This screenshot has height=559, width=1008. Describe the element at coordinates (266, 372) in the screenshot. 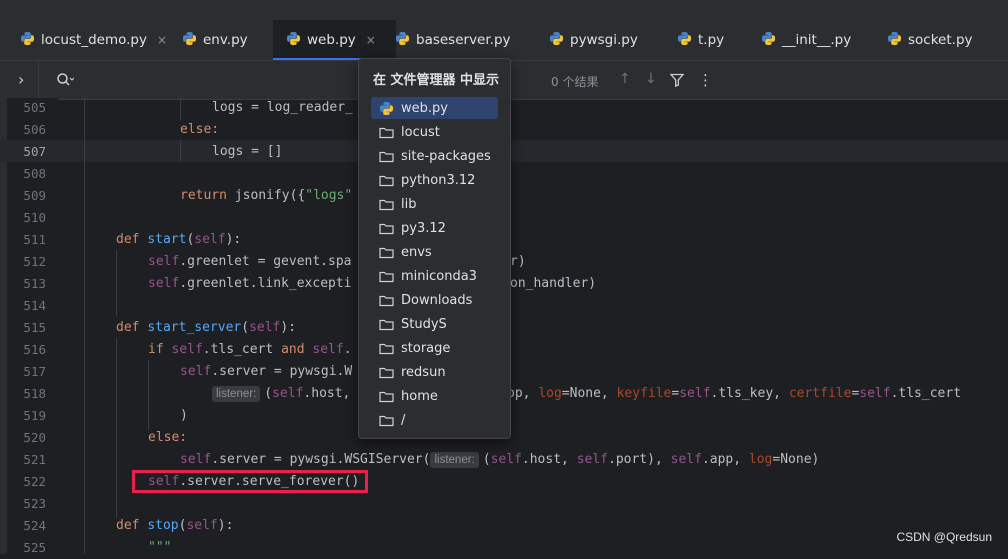

I see `code-line-517: self.server = pywsgi.W` at that location.